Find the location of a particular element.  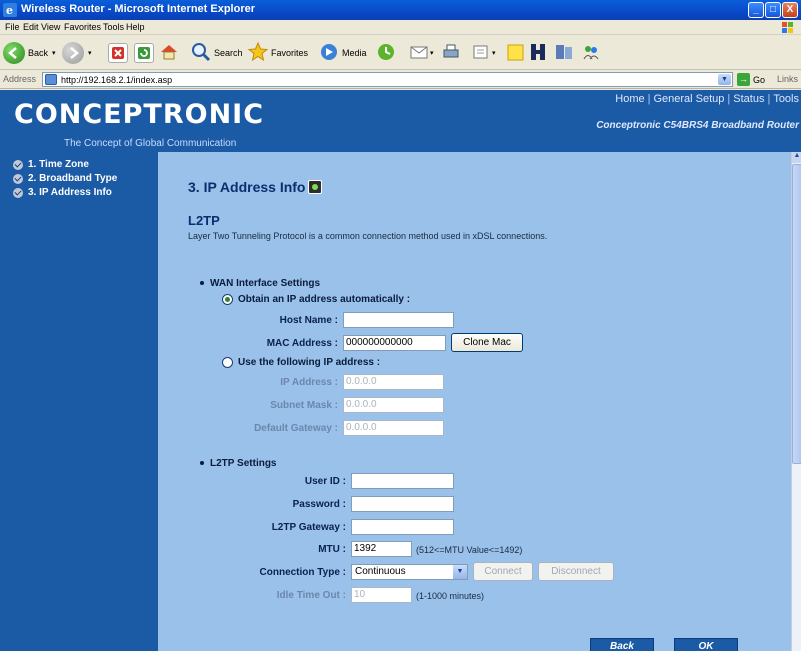

media-label: Media is located at coordinates (354, 53).